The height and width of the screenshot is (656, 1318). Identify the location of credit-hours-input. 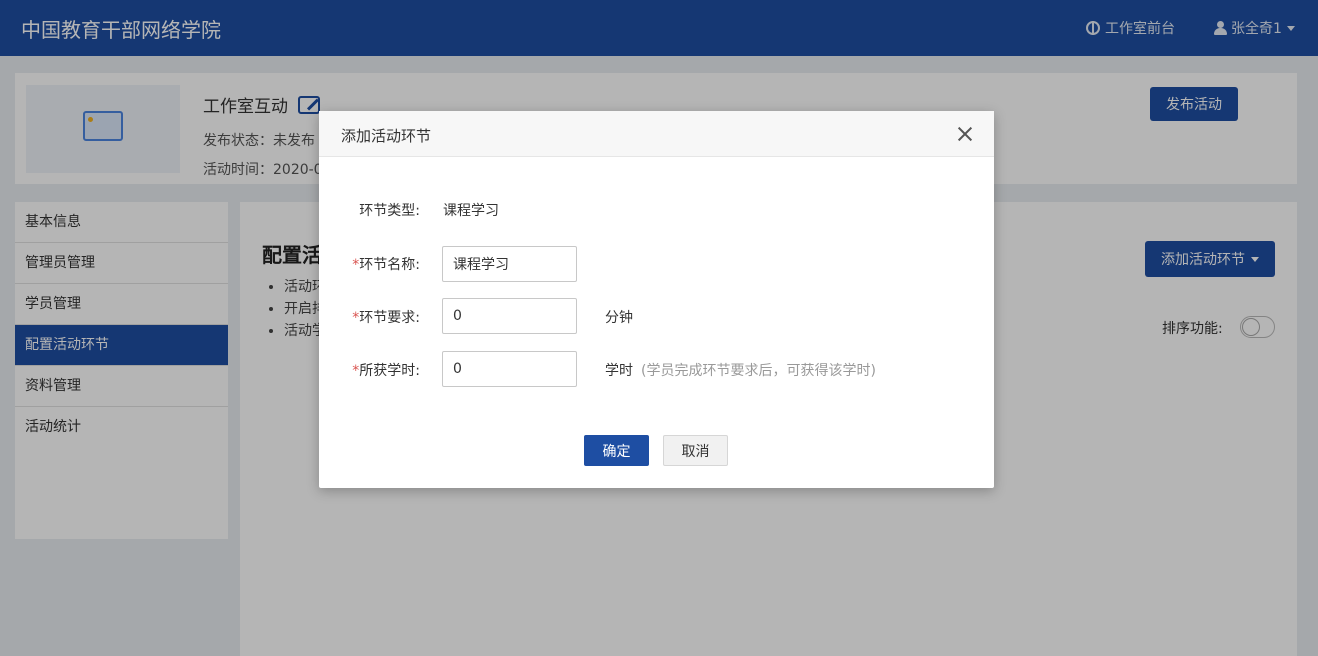
(509, 369).